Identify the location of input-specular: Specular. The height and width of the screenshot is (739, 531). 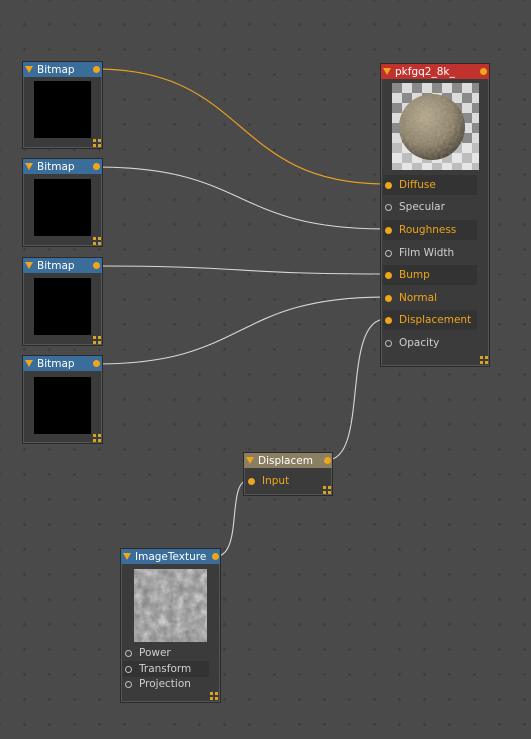
(430, 207).